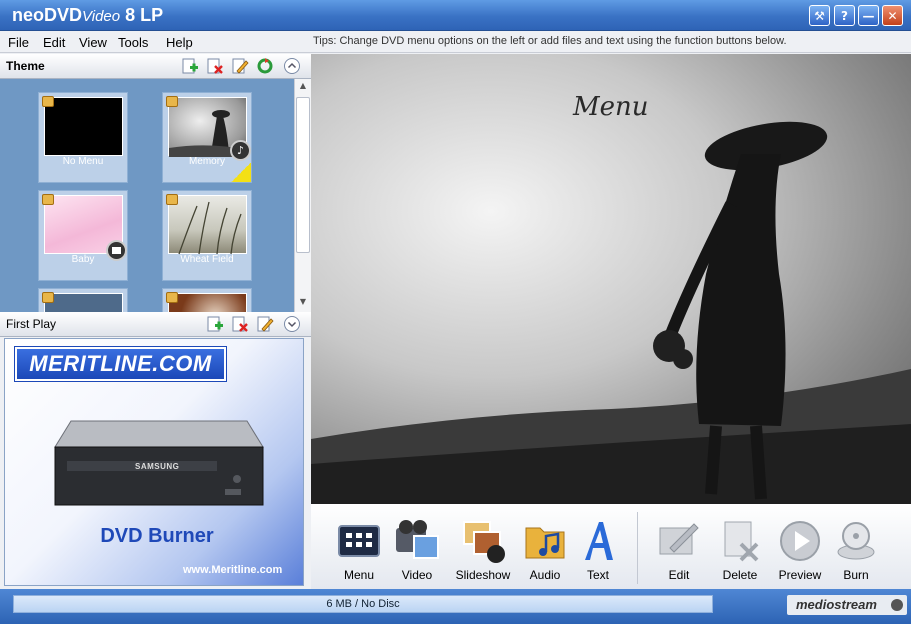 The height and width of the screenshot is (624, 911). Describe the element at coordinates (292, 66) in the screenshot. I see `collapse-theme-icon` at that location.